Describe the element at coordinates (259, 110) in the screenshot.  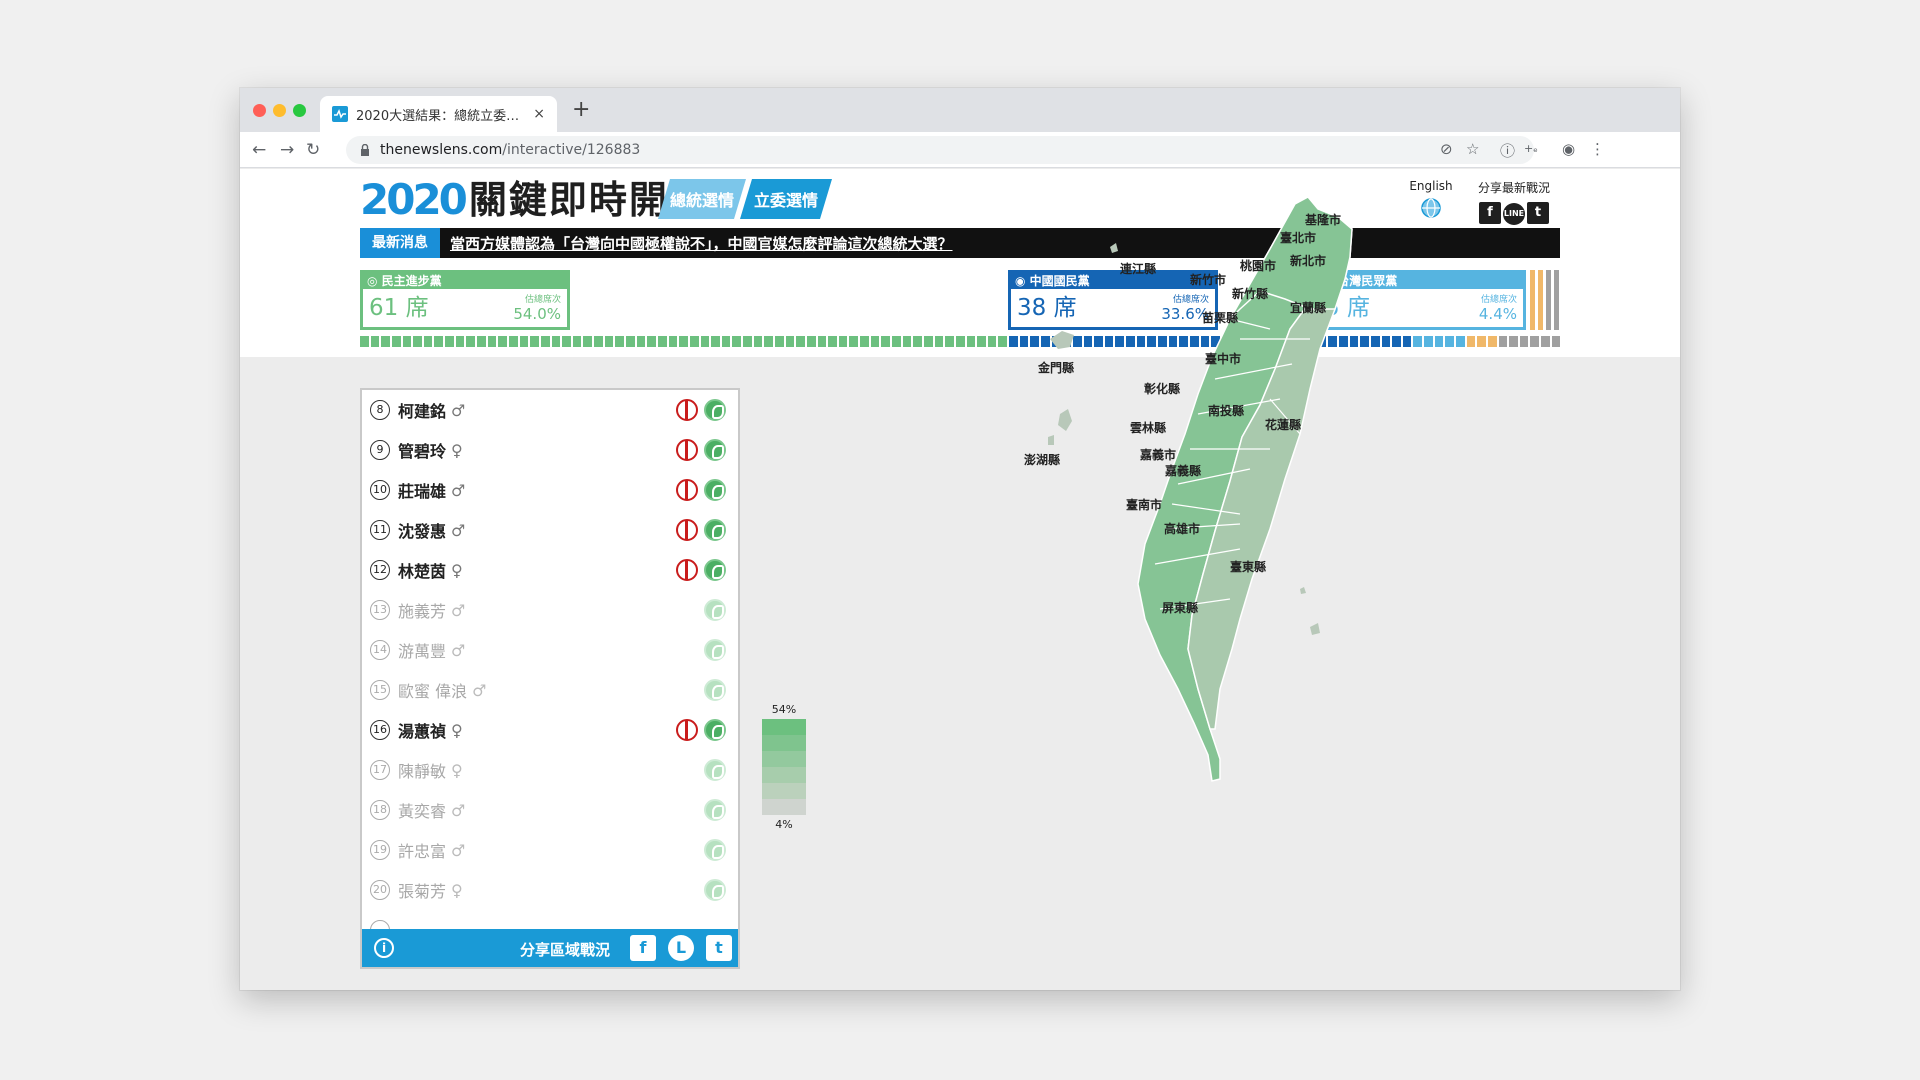
I see `close-window-button` at that location.